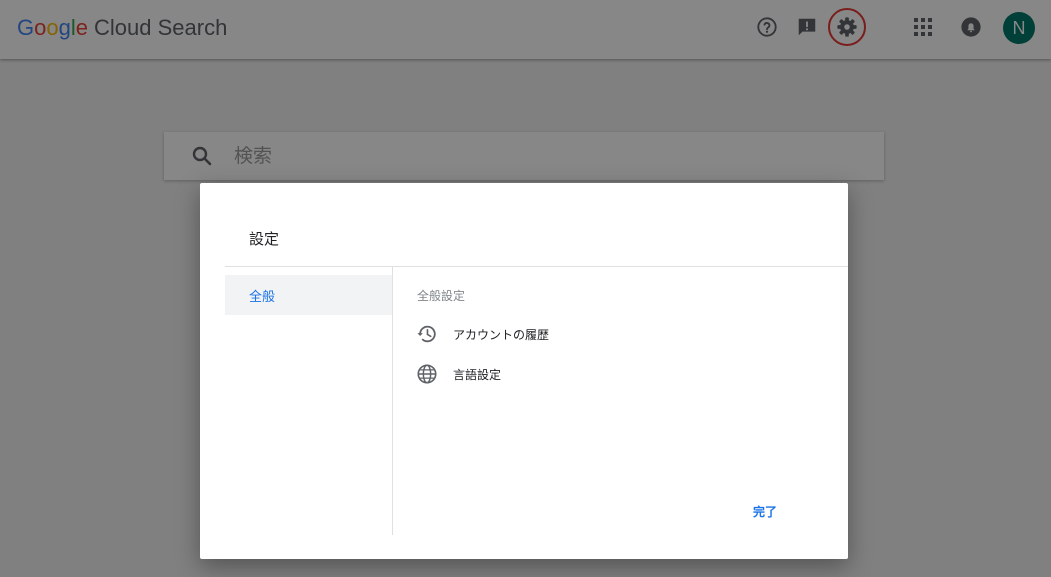  Describe the element at coordinates (392, 401) in the screenshot. I see `vertical-divider` at that location.